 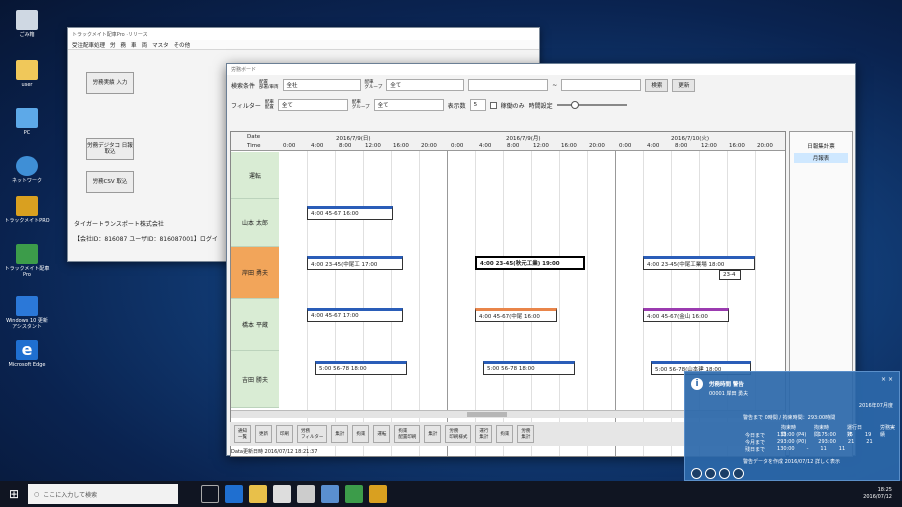 I want to click on toolbar-button: 更新, so click(x=263, y=434).